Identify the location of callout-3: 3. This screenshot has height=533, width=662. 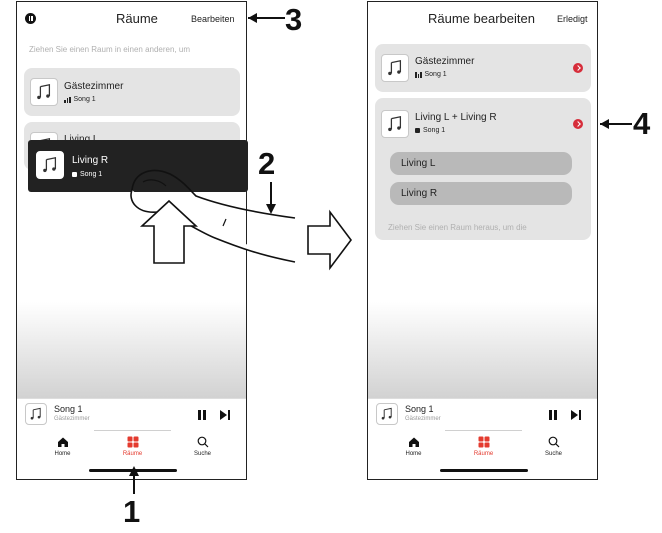
(294, 19).